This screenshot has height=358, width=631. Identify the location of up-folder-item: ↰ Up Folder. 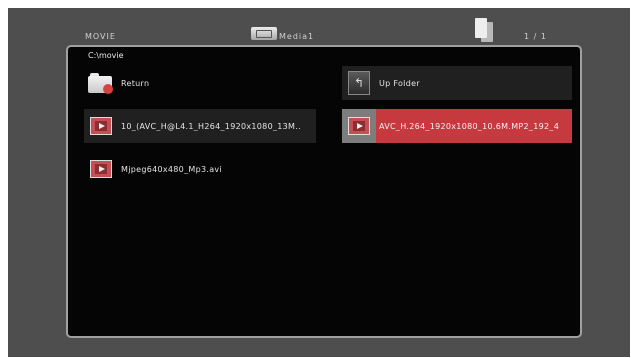
(457, 83).